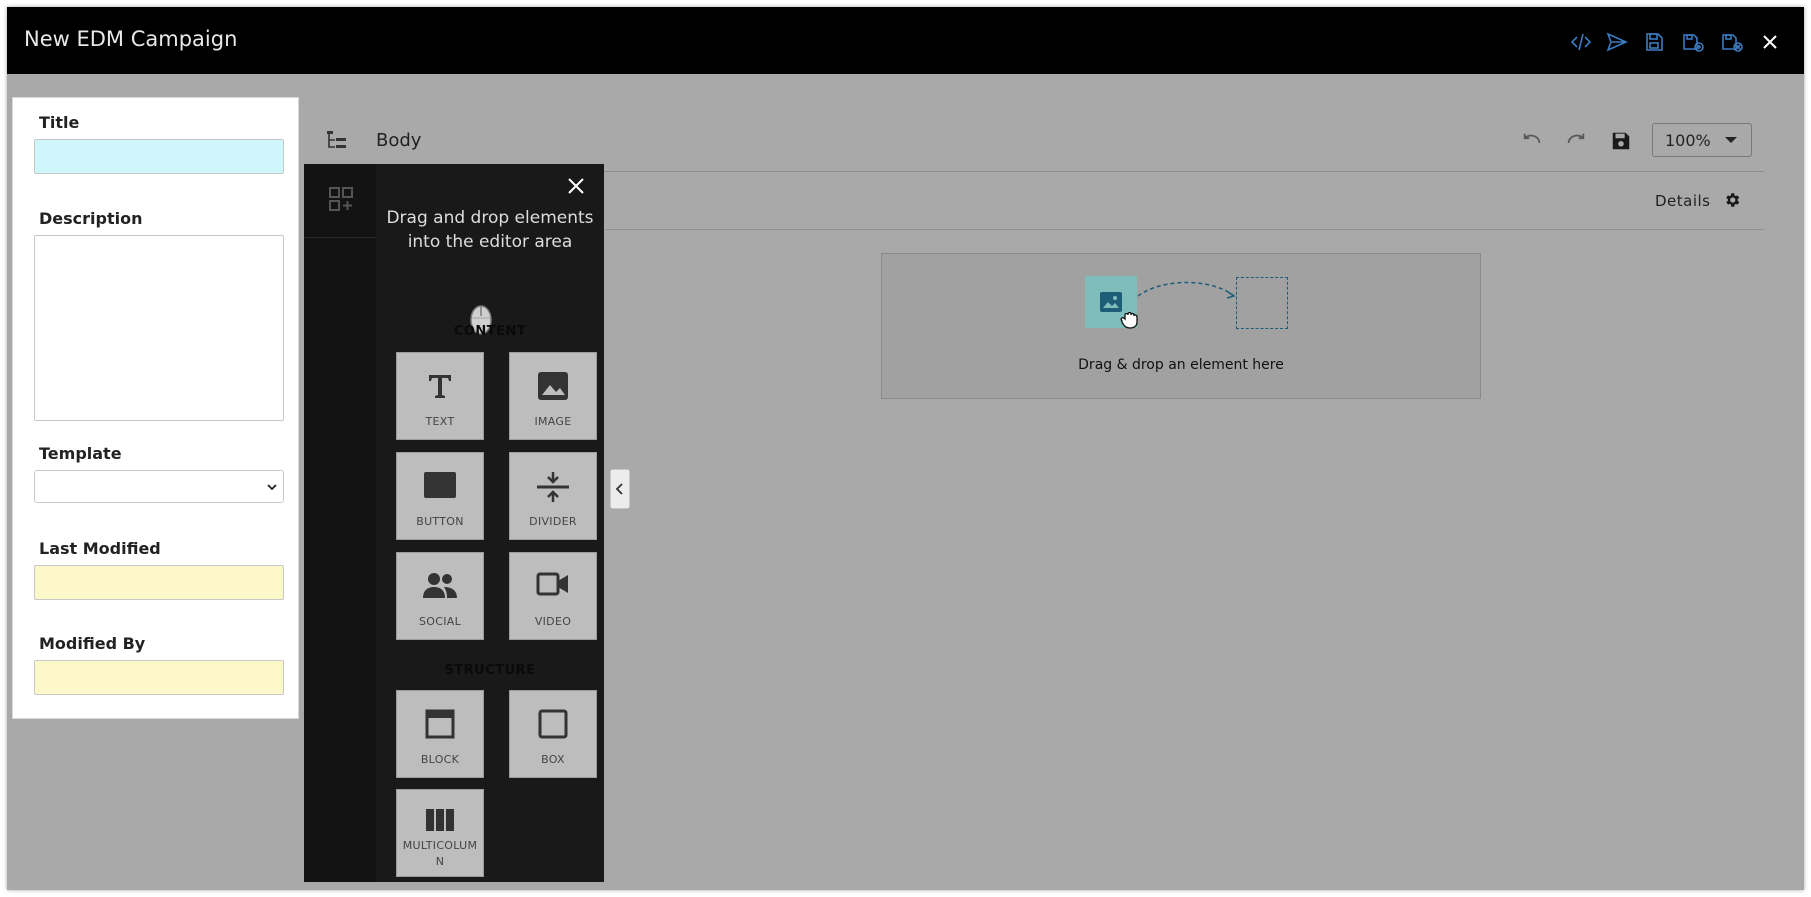 Image resolution: width=1811 pixels, height=897 pixels. Describe the element at coordinates (341, 199) in the screenshot. I see `add-element-icon` at that location.